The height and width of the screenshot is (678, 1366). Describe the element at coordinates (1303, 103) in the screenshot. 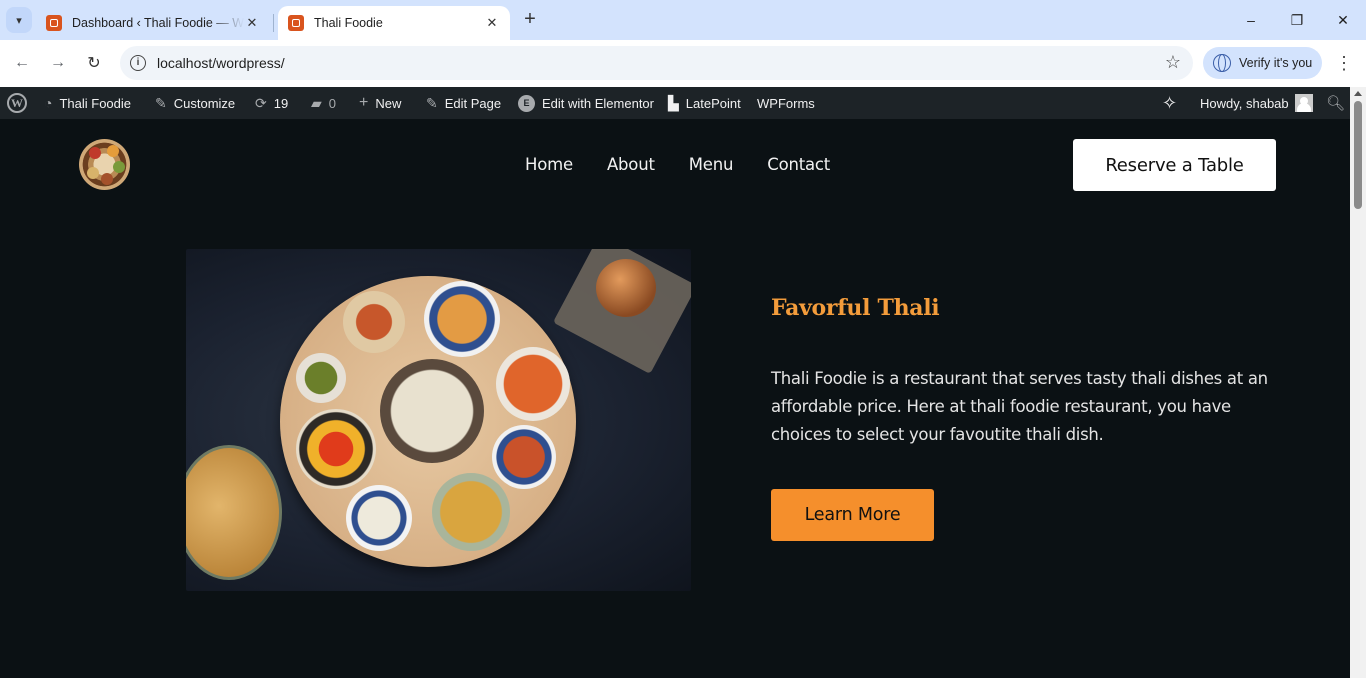

I see `avatar` at that location.